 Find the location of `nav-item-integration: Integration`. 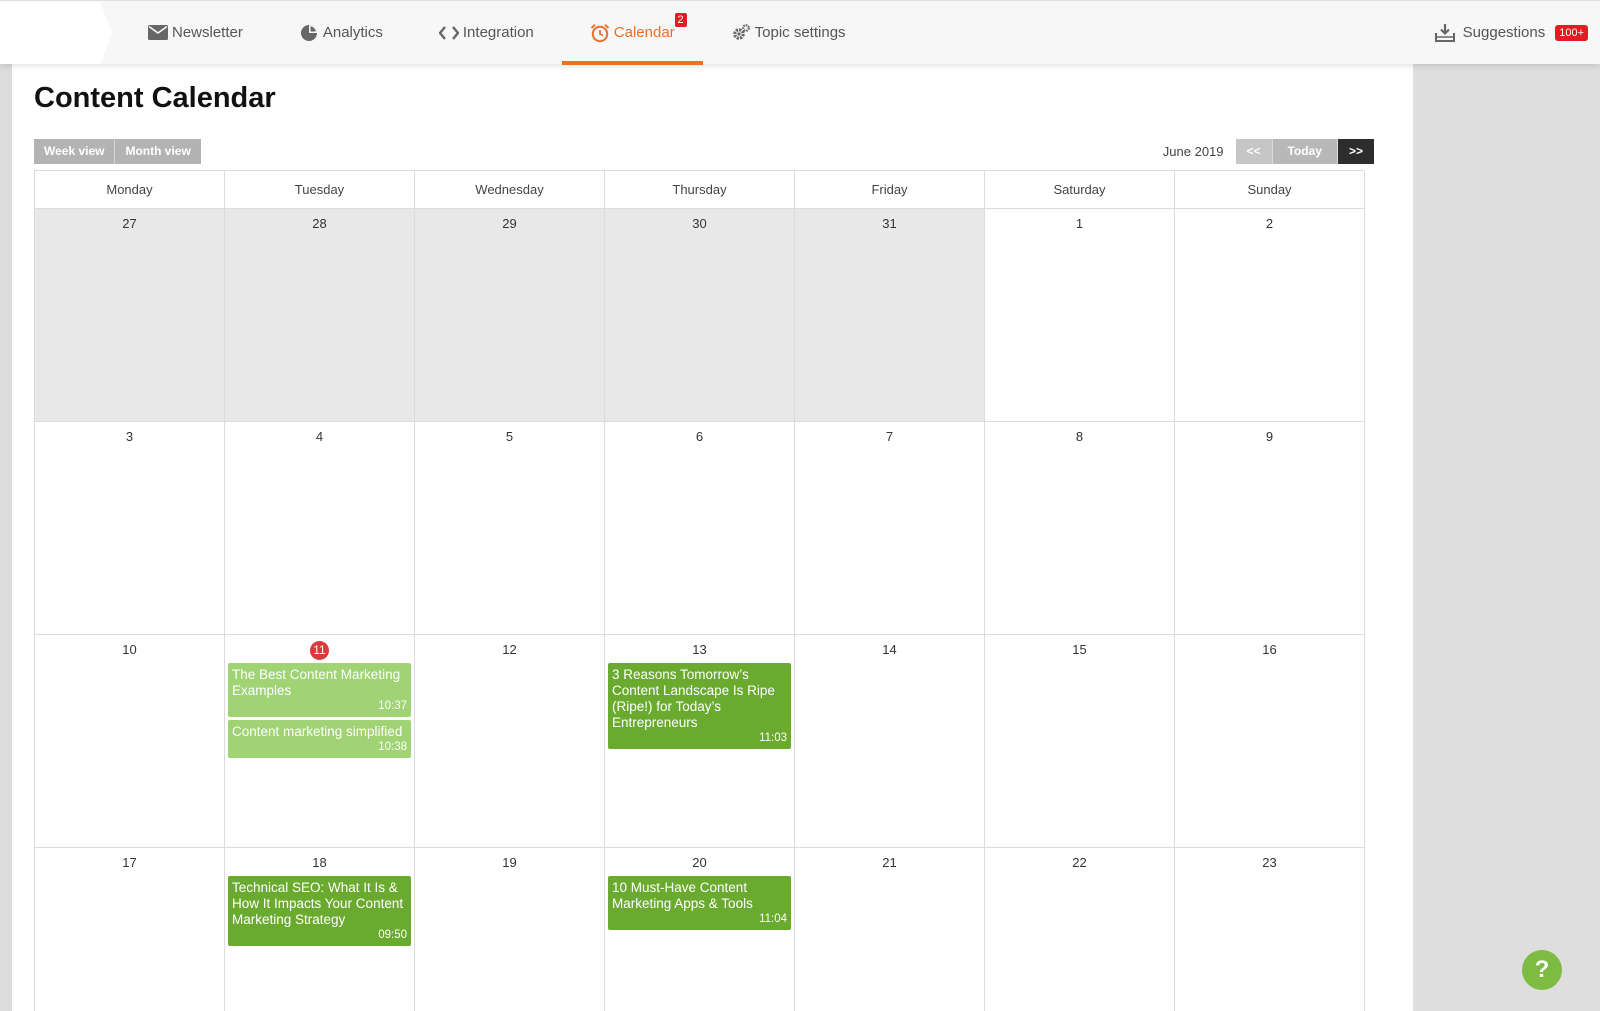

nav-item-integration: Integration is located at coordinates (486, 32).